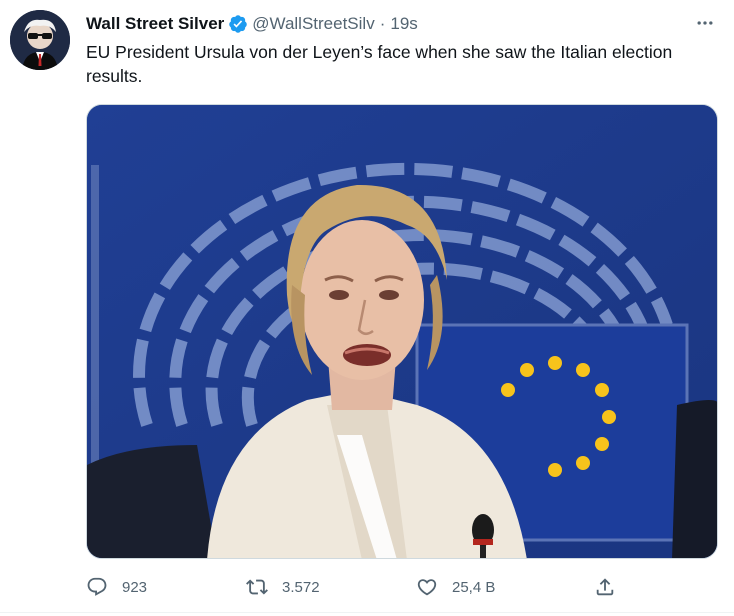 This screenshot has height=616, width=734. I want to click on reply-icon, so click(97, 586).